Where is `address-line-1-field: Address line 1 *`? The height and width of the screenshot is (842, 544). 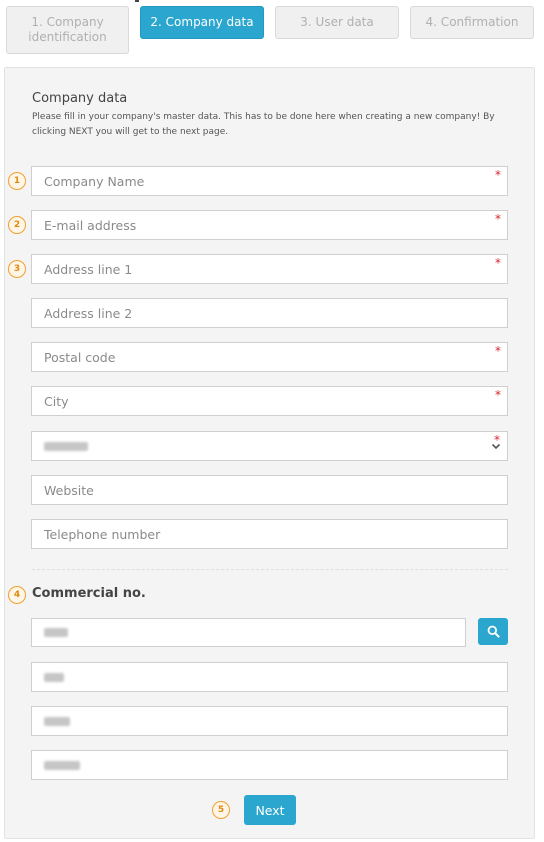 address-line-1-field: Address line 1 * is located at coordinates (269, 269).